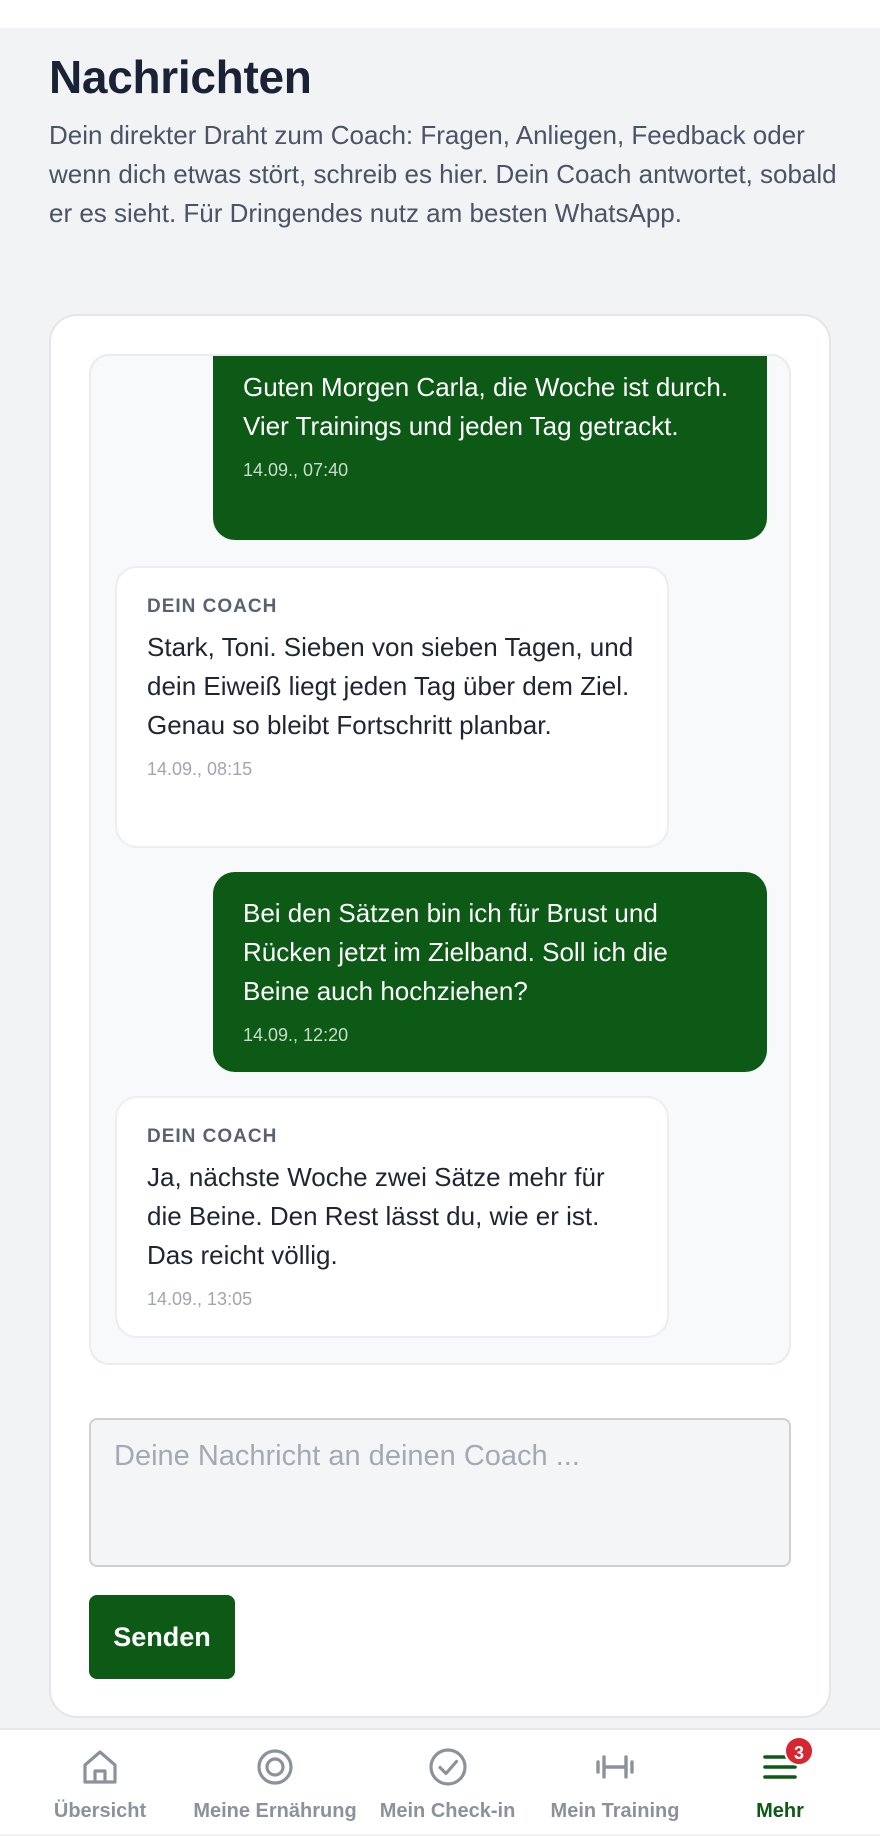 This screenshot has height=1836, width=880. I want to click on send-button: Senden, so click(162, 1637).